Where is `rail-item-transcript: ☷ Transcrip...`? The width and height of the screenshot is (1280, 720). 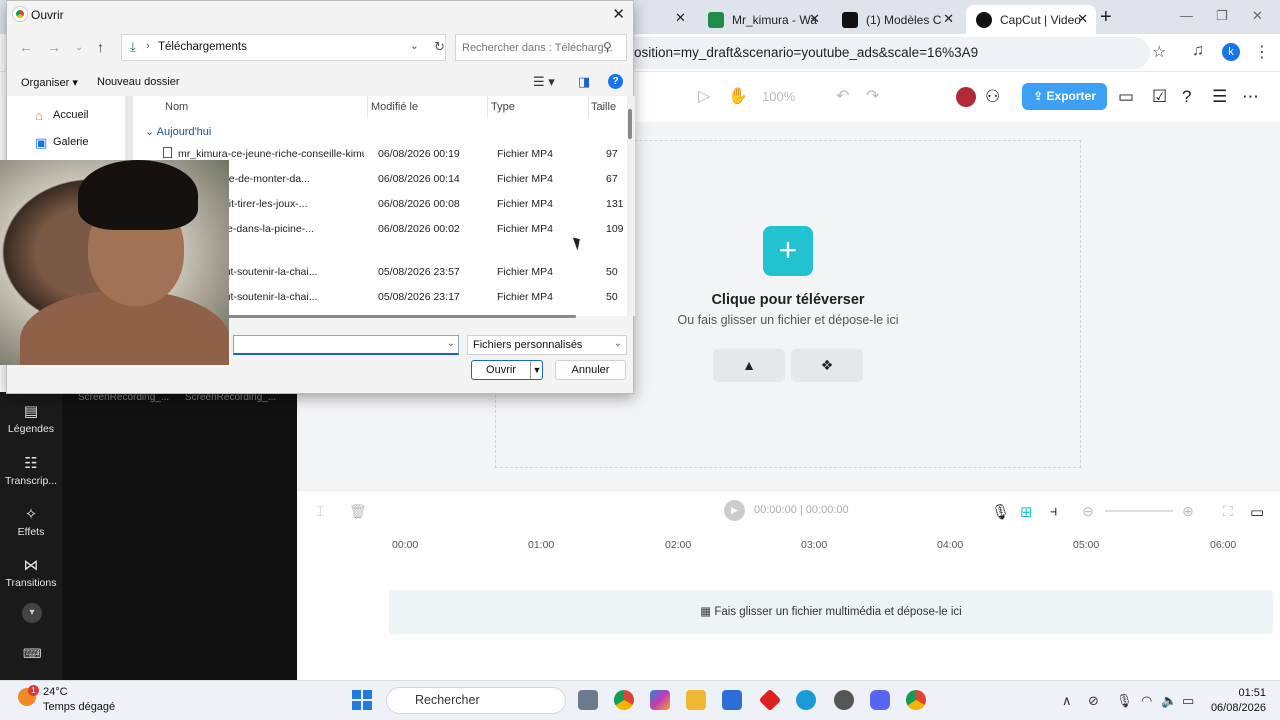 rail-item-transcript: ☷ Transcrip... is located at coordinates (31, 470).